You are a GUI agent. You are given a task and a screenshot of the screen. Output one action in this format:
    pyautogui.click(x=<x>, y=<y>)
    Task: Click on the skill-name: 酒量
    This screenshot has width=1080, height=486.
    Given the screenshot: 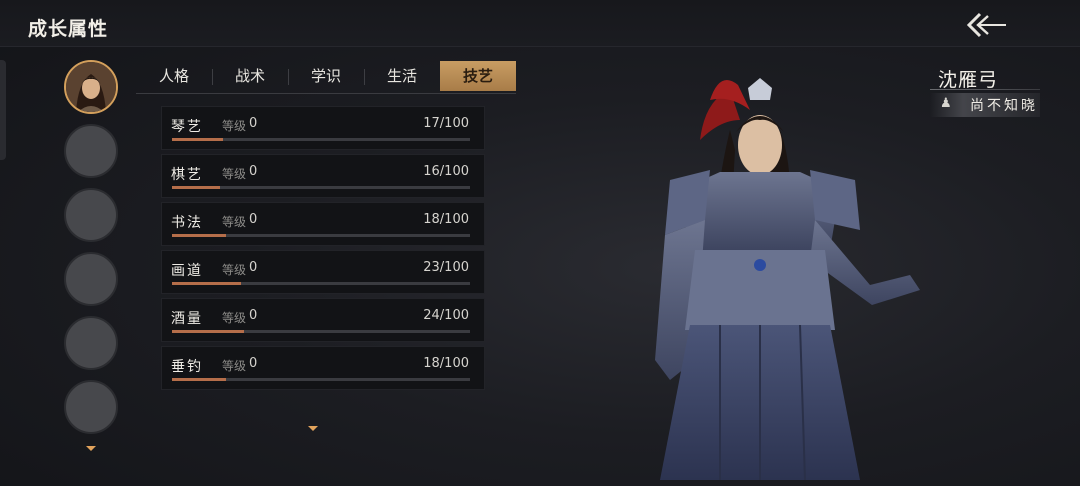 What is the action you would take?
    pyautogui.click(x=187, y=319)
    